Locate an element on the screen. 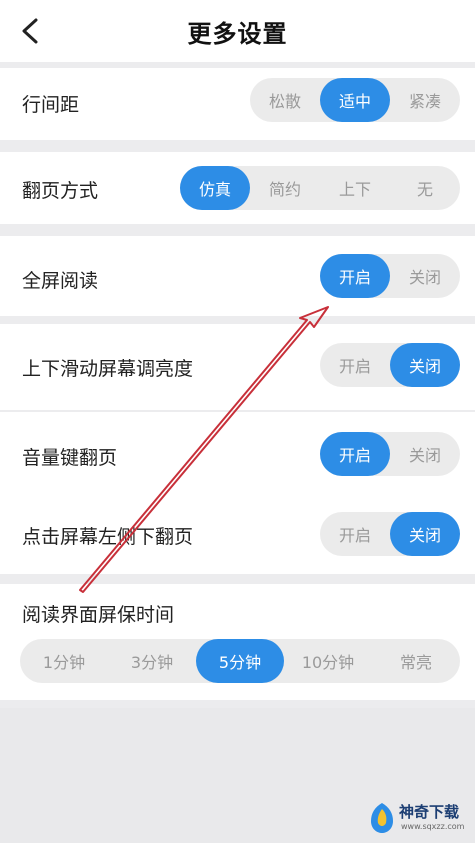 The image size is (475, 843). setting-row-tap-left: 点击屏幕左侧下翻页 开启 关闭 is located at coordinates (237, 536).